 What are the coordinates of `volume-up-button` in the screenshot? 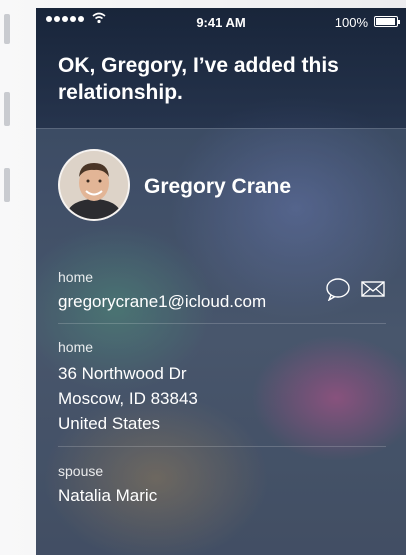 It's located at (7, 109).